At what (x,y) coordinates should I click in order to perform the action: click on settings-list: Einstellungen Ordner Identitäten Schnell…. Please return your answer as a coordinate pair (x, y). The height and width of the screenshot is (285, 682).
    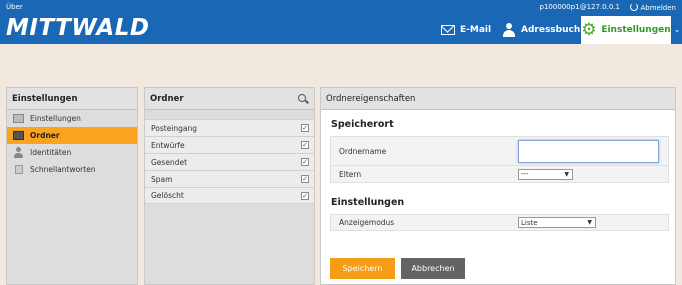
    Looking at the image, I should click on (72, 144).